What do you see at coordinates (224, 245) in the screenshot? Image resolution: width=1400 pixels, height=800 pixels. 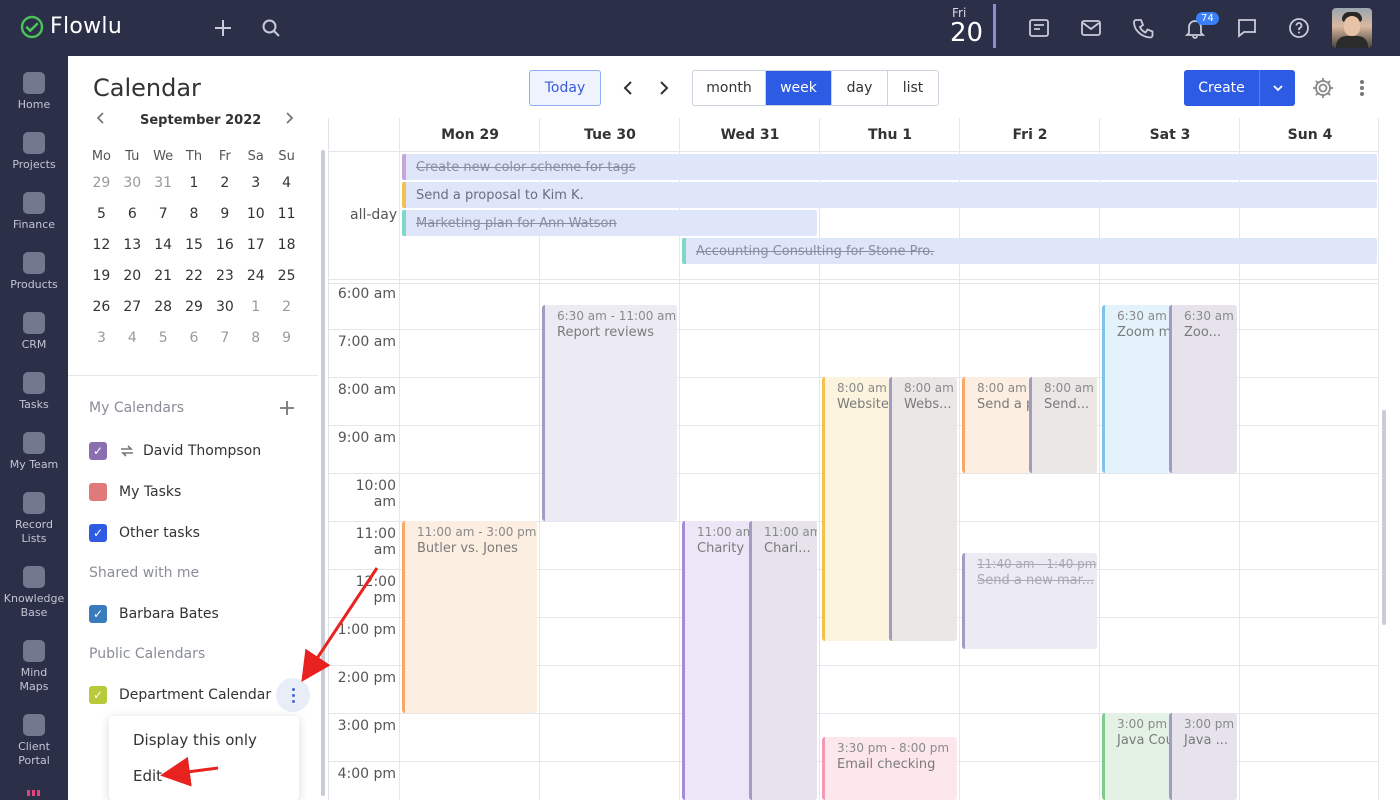 I see `mini-day: 16` at bounding box center [224, 245].